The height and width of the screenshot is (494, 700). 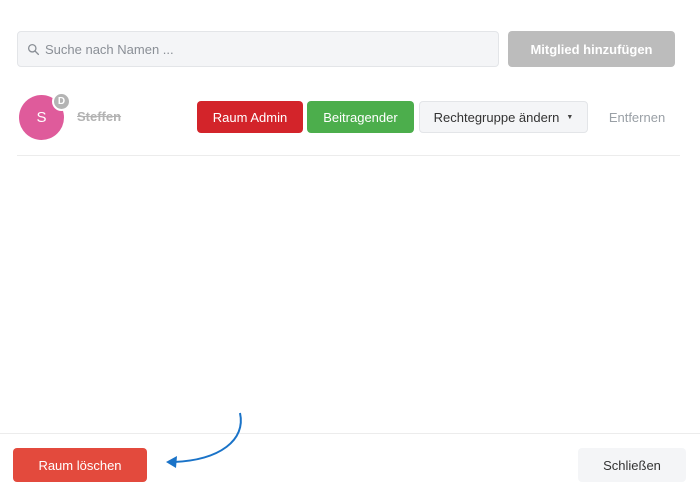 What do you see at coordinates (204, 440) in the screenshot?
I see `annotation-arrow-icon` at bounding box center [204, 440].